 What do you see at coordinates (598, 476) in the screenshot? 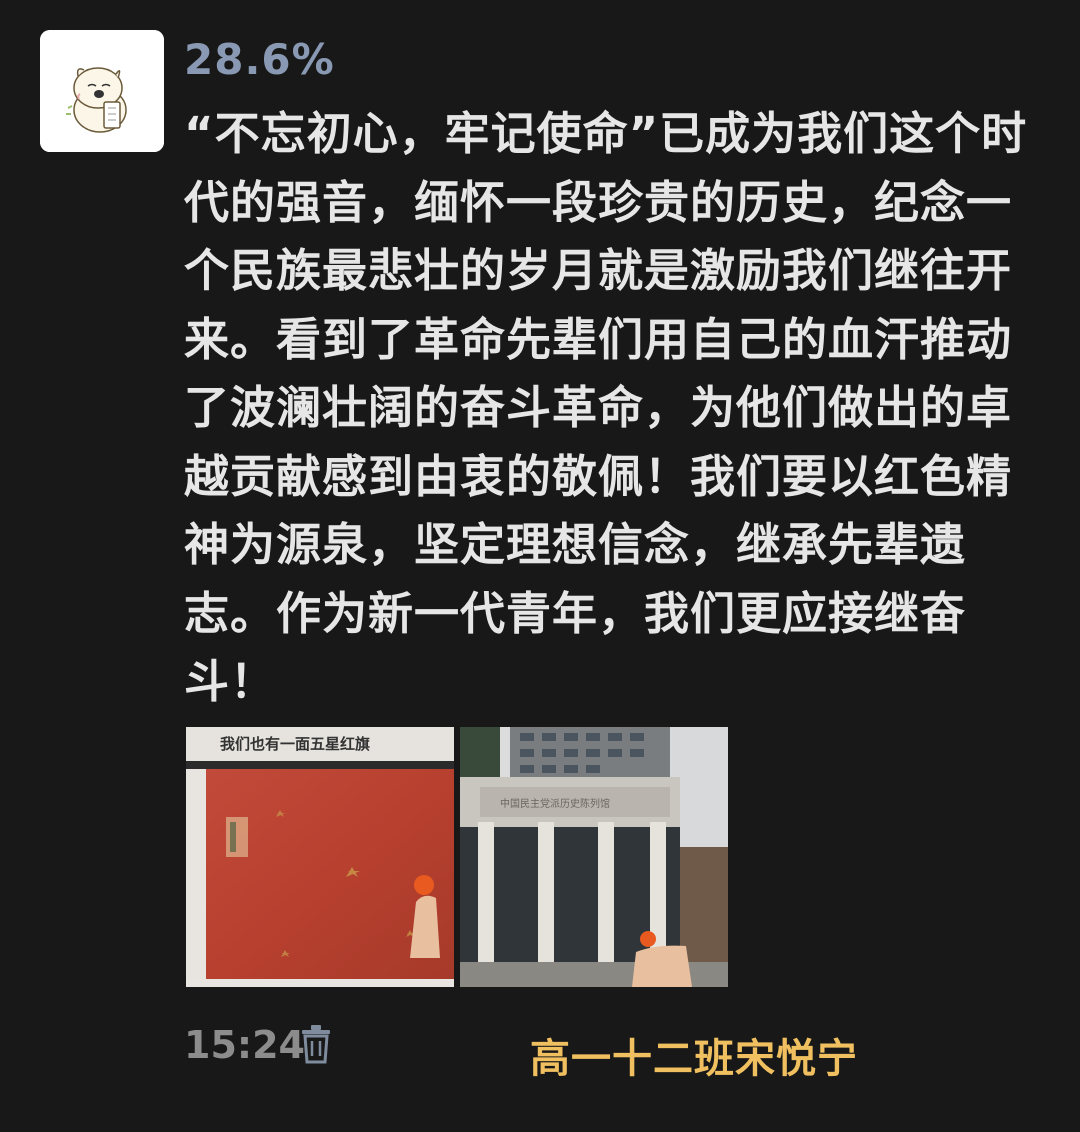
I see `post-text-line: 越贡献感到由衷的敬佩！我们要以红色精` at bounding box center [598, 476].